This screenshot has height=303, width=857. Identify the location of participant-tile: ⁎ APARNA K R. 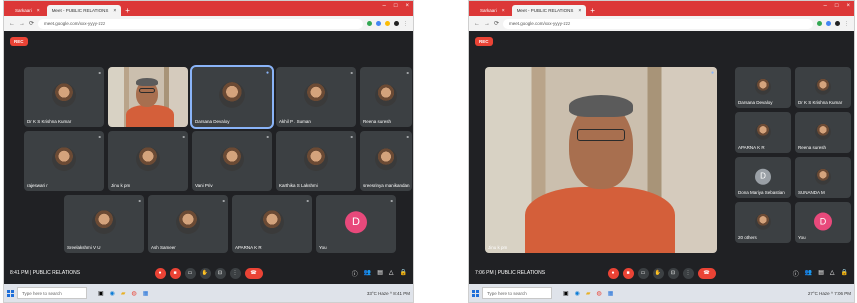
(272, 224).